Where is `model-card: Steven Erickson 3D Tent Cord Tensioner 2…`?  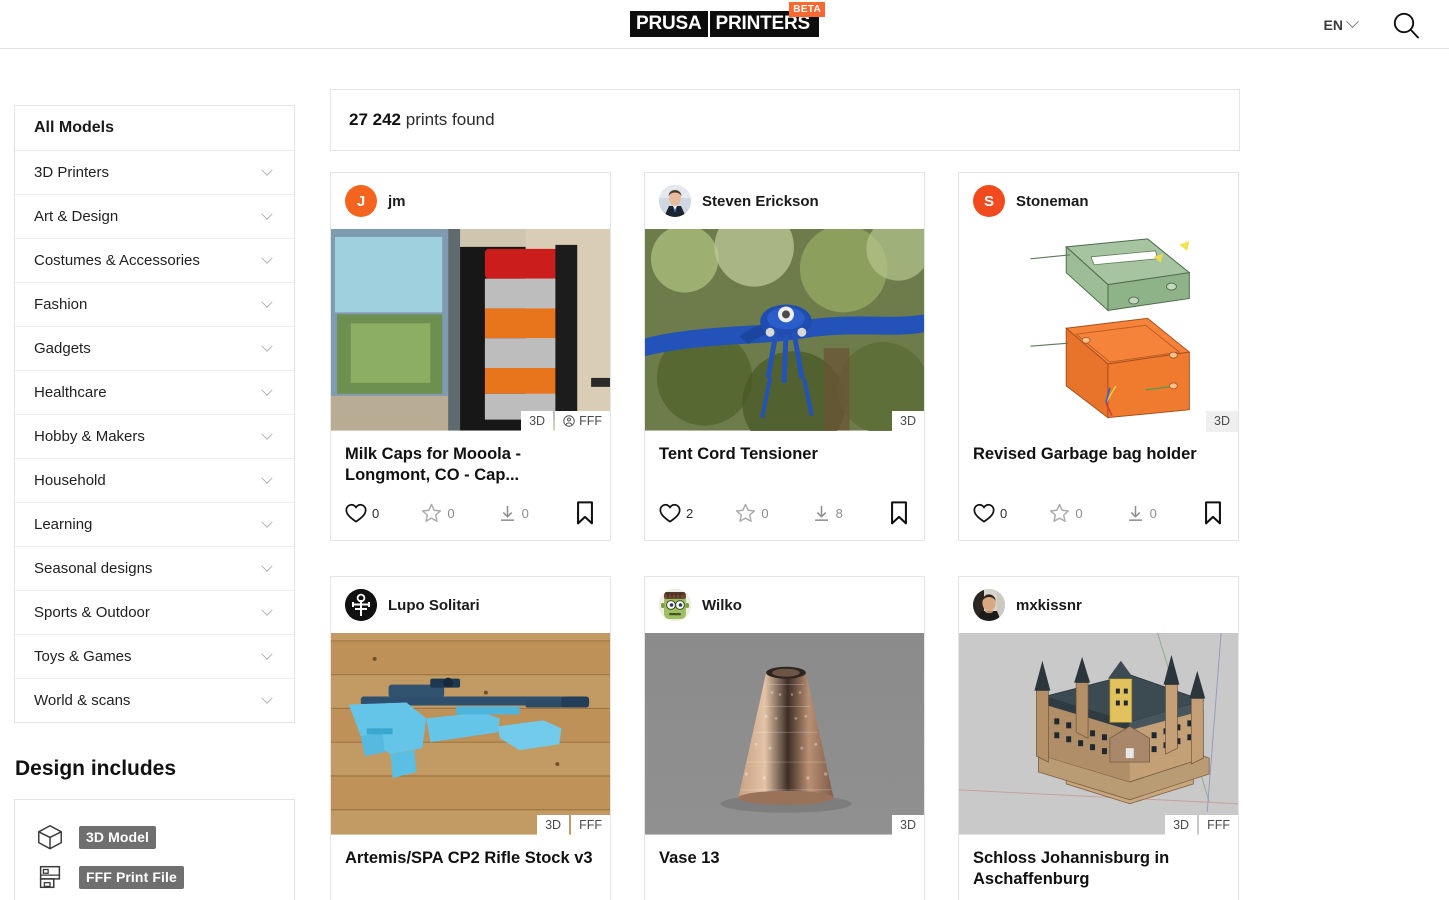 model-card: Steven Erickson 3D Tent Cord Tensioner 2… is located at coordinates (784, 357).